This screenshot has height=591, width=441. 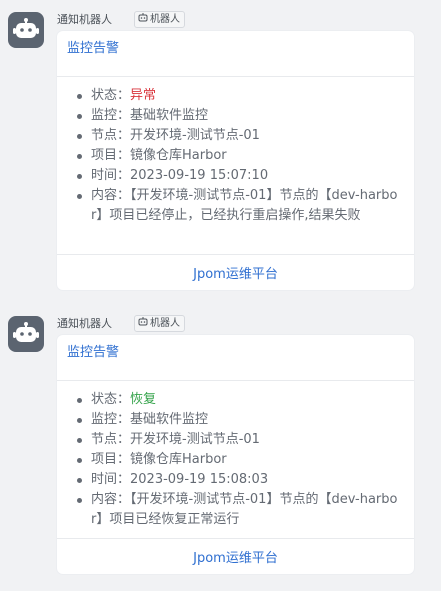 What do you see at coordinates (143, 95) in the screenshot?
I see `status-value: 异常` at bounding box center [143, 95].